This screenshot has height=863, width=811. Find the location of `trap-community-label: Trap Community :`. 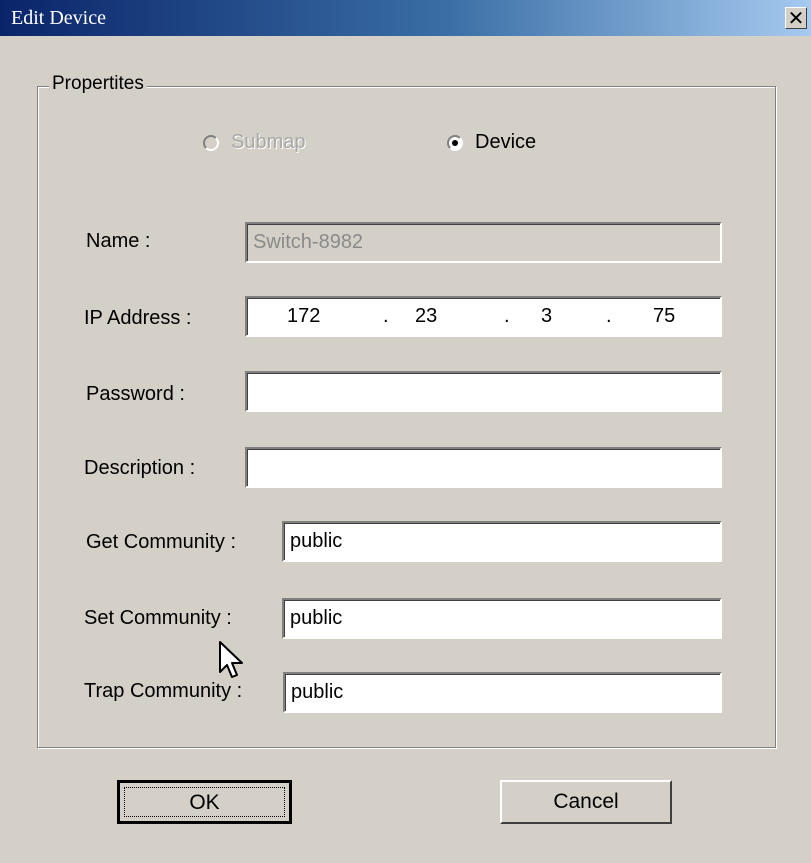

trap-community-label: Trap Community : is located at coordinates (163, 691).